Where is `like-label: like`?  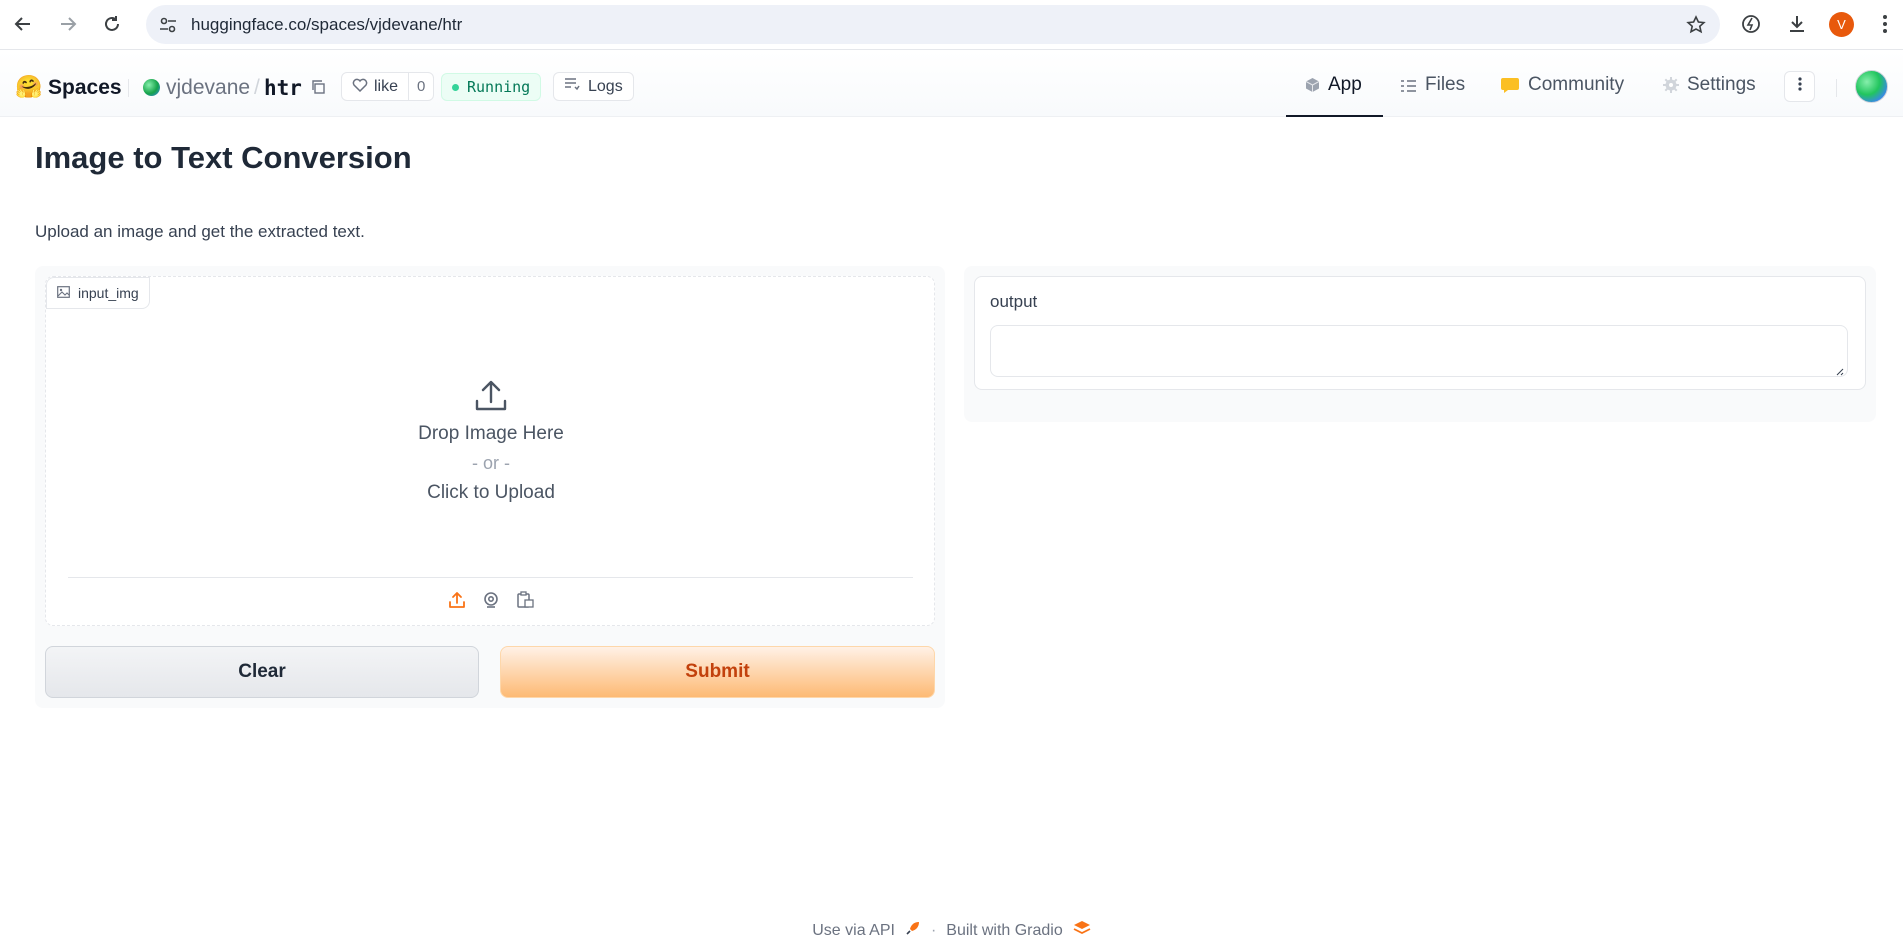 like-label: like is located at coordinates (386, 86).